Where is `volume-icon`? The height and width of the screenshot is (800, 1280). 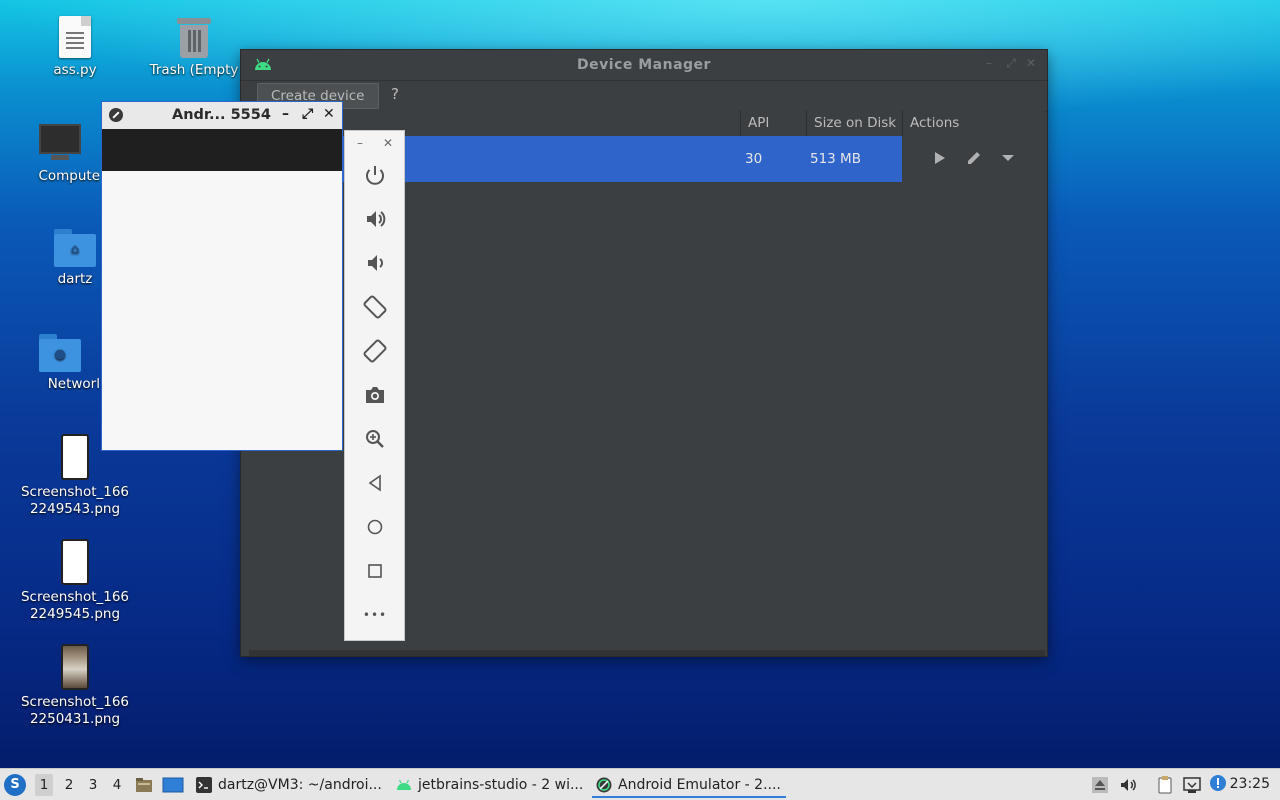
volume-icon is located at coordinates (1128, 785).